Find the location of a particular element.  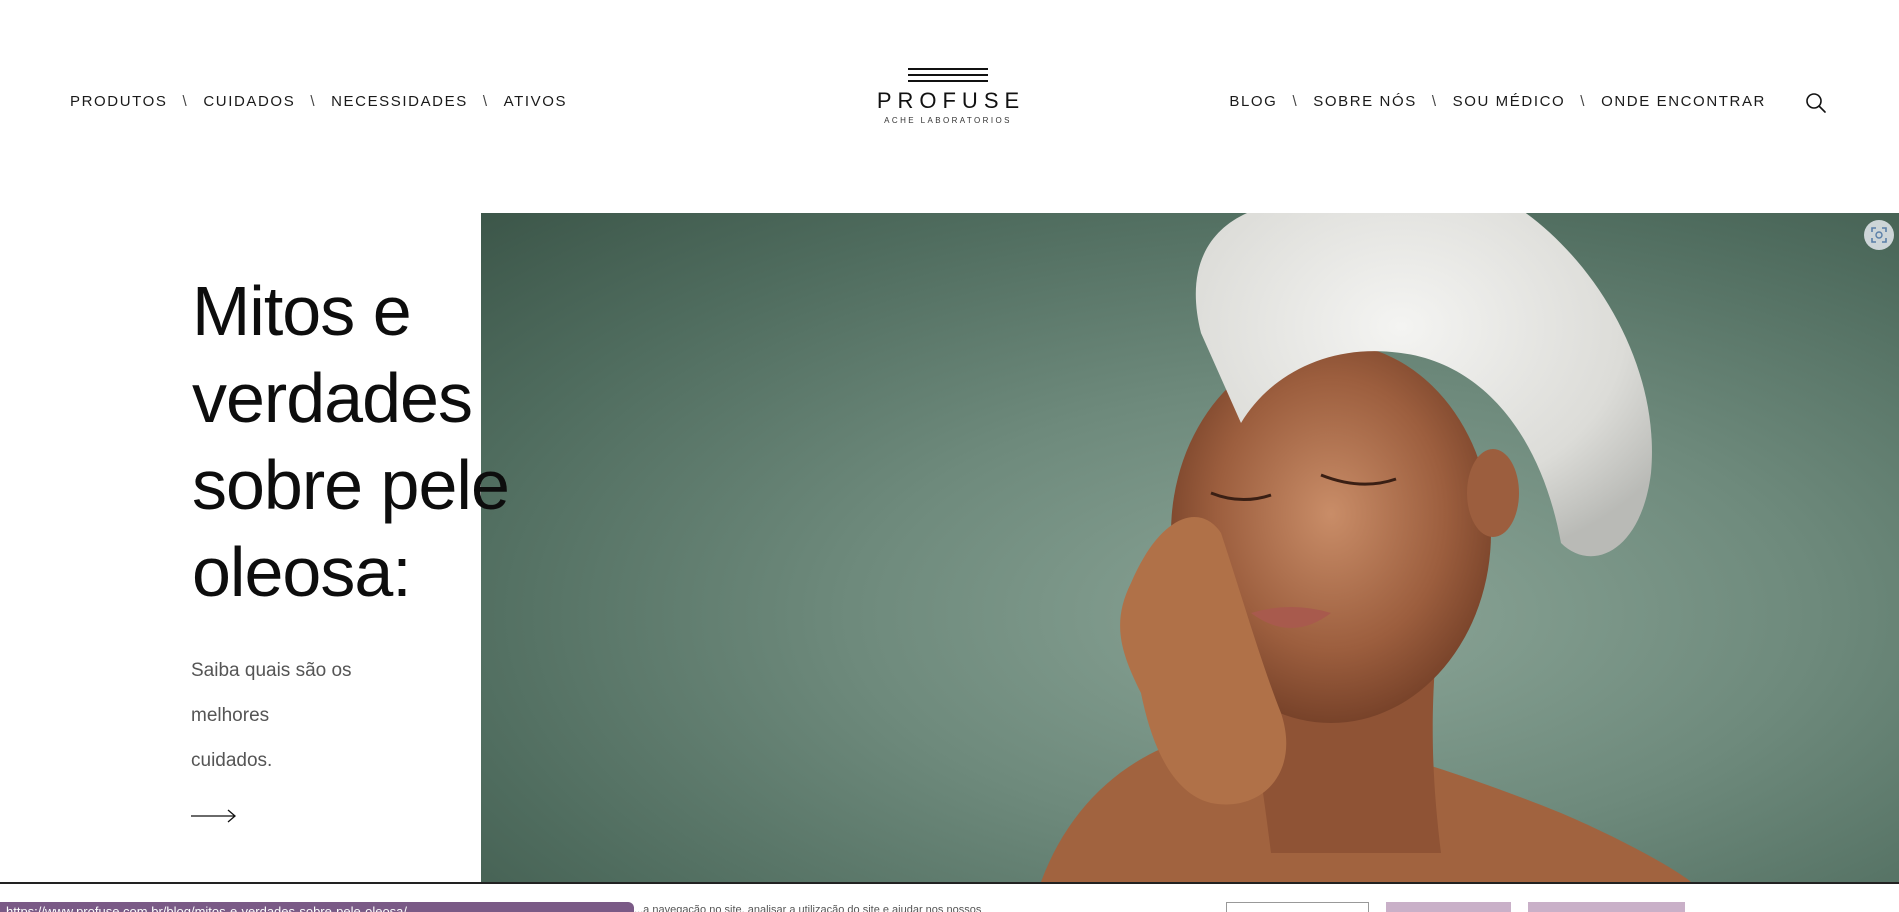

hero-subtitle: Saiba quais são os melhores cuidados. is located at coordinates (291, 715).